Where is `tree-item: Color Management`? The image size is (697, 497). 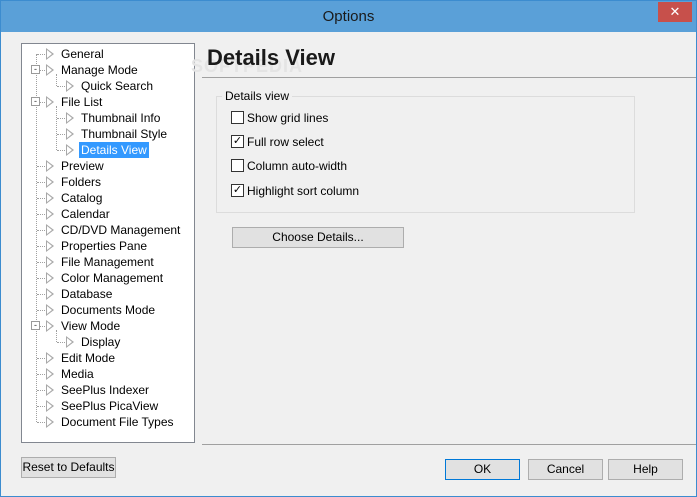 tree-item: Color Management is located at coordinates (108, 278).